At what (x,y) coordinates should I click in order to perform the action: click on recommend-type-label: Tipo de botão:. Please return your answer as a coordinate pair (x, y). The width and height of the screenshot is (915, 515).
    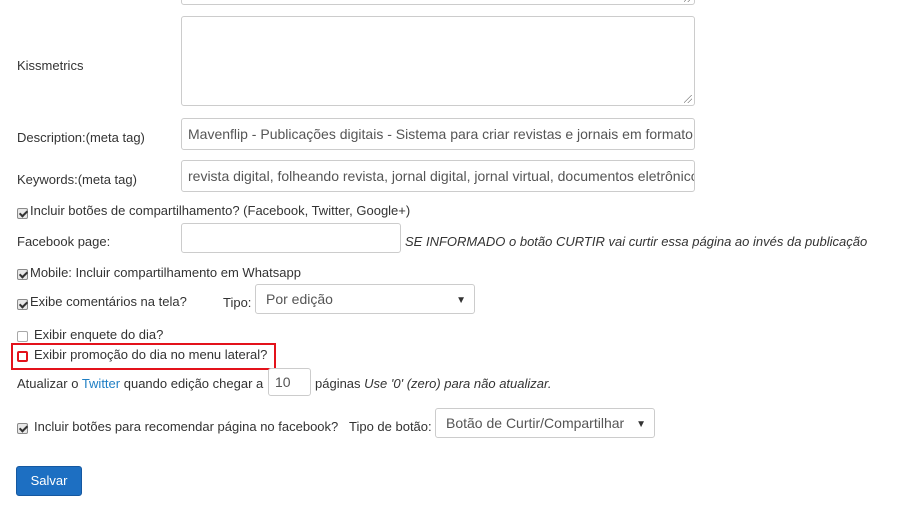
    Looking at the image, I should click on (390, 426).